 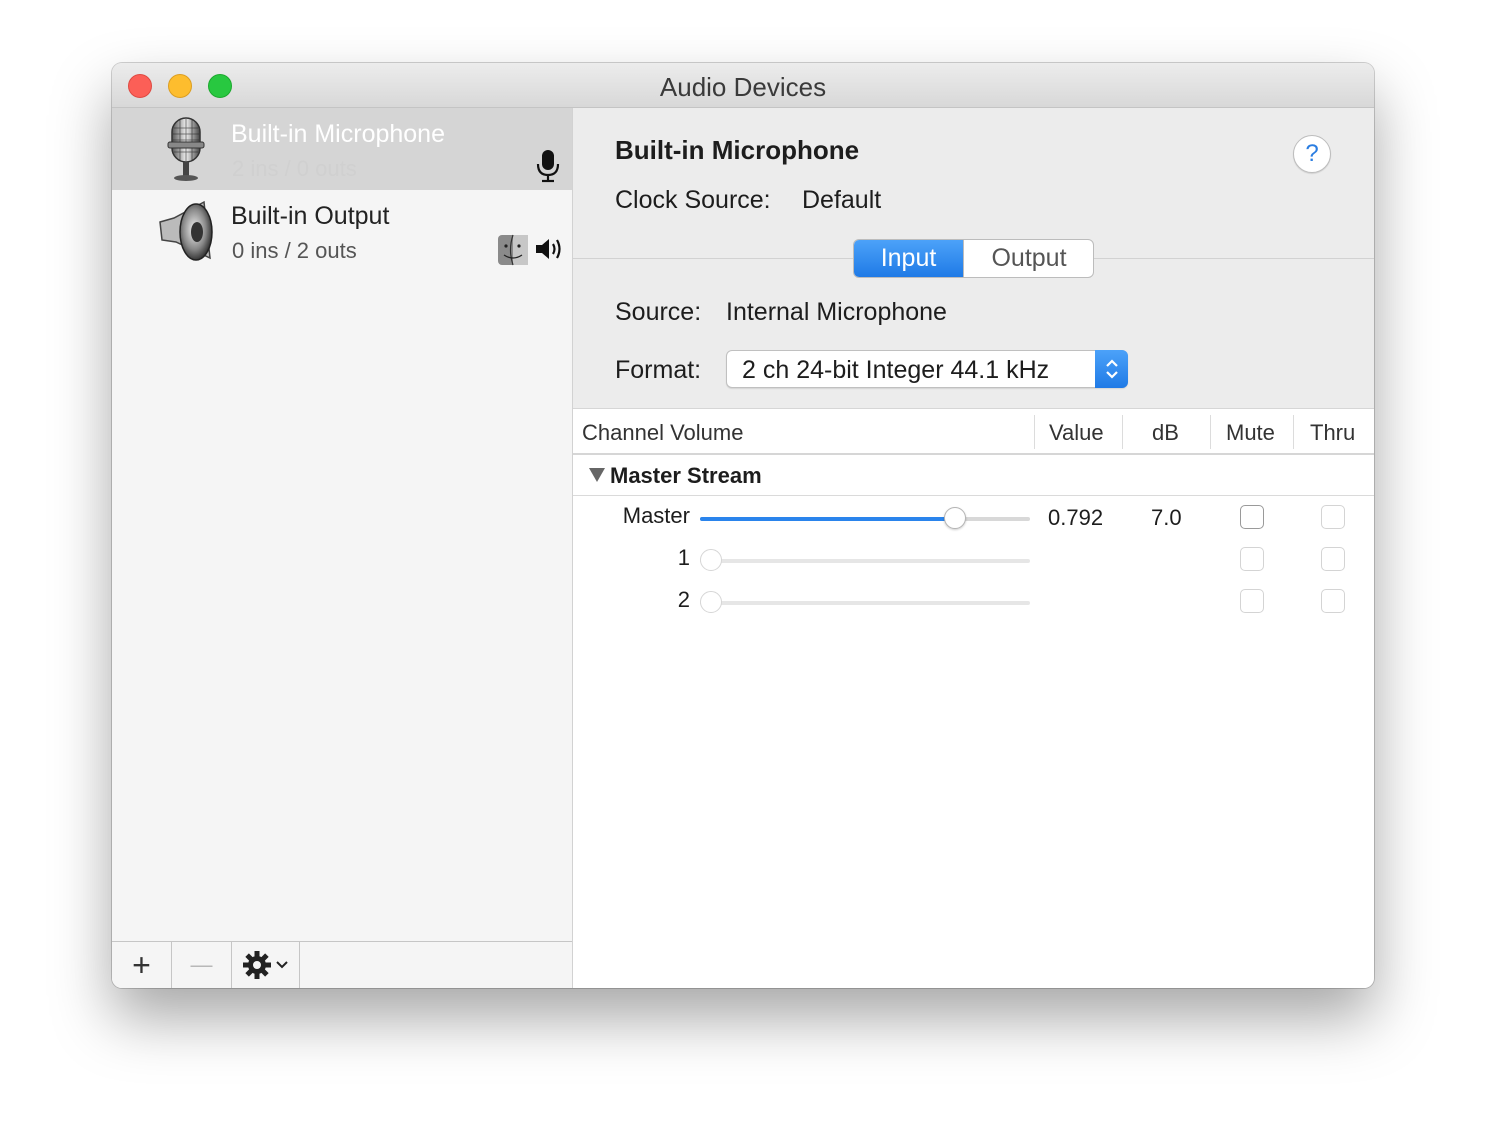 I want to click on device-io: 0 ins / 2 outs, so click(x=294, y=250).